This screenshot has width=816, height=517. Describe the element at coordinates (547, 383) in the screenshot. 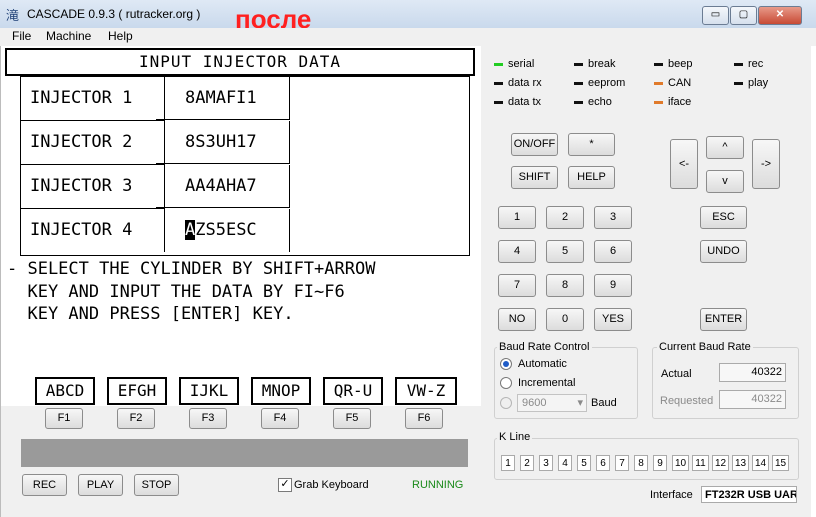

I see `incremental-label: Incremental` at that location.